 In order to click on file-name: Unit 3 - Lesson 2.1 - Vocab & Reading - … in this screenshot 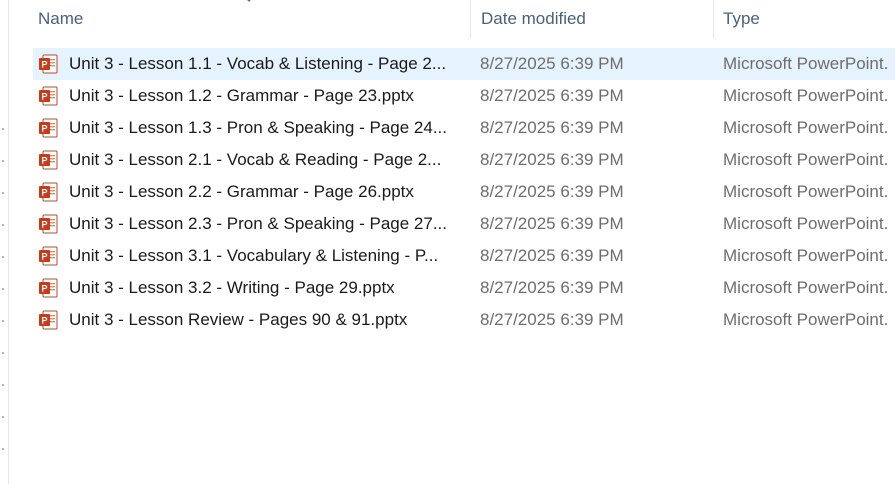, I will do `click(255, 159)`.